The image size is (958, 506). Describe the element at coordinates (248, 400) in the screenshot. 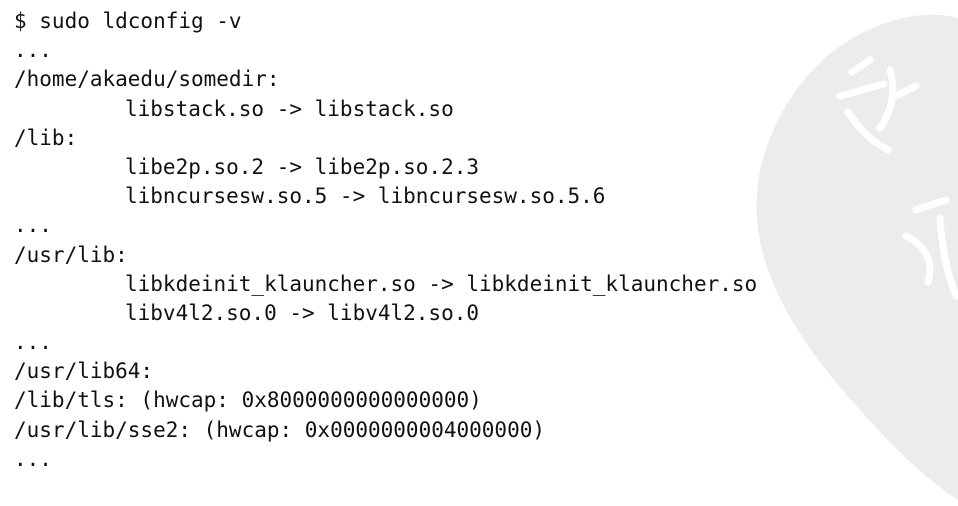

I see `terminal-line: /lib/tls: (hwcap: 0x8000000000000000)` at that location.